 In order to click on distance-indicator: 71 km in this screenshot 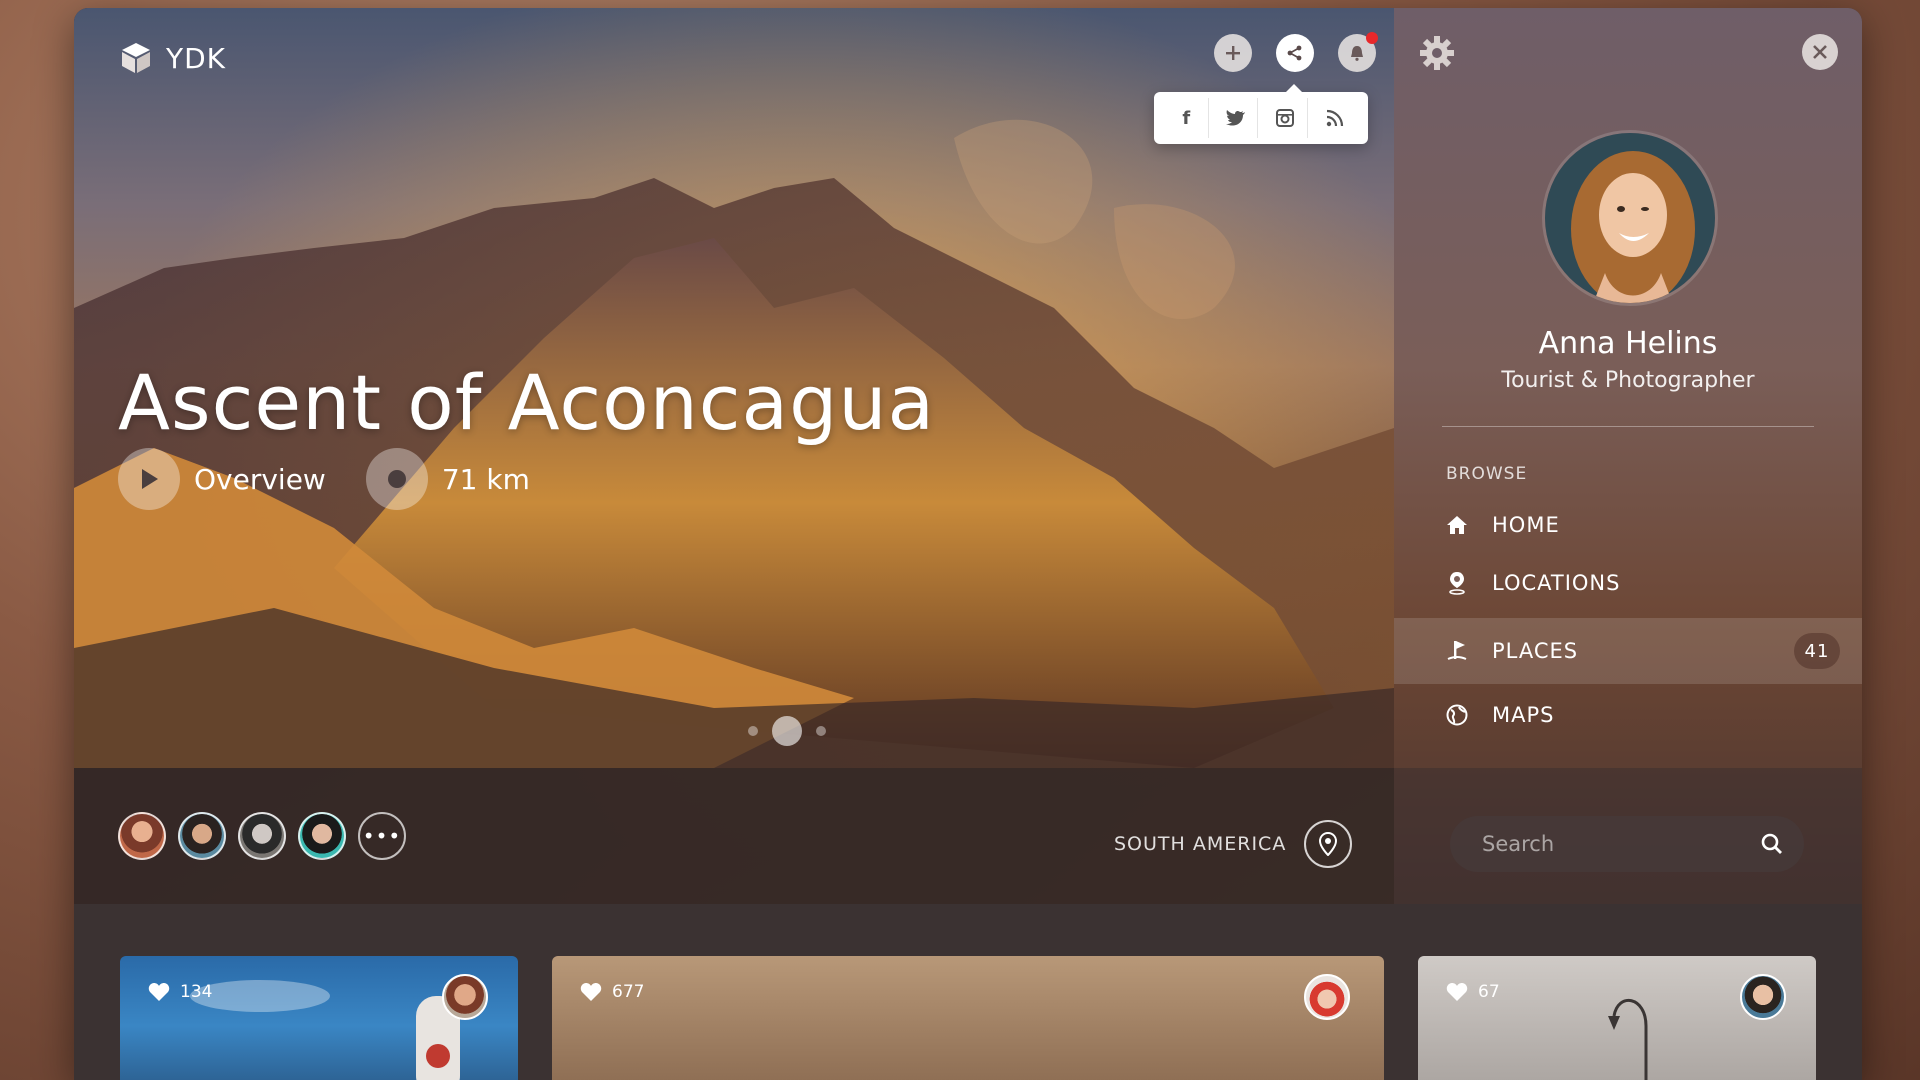, I will do `click(447, 479)`.